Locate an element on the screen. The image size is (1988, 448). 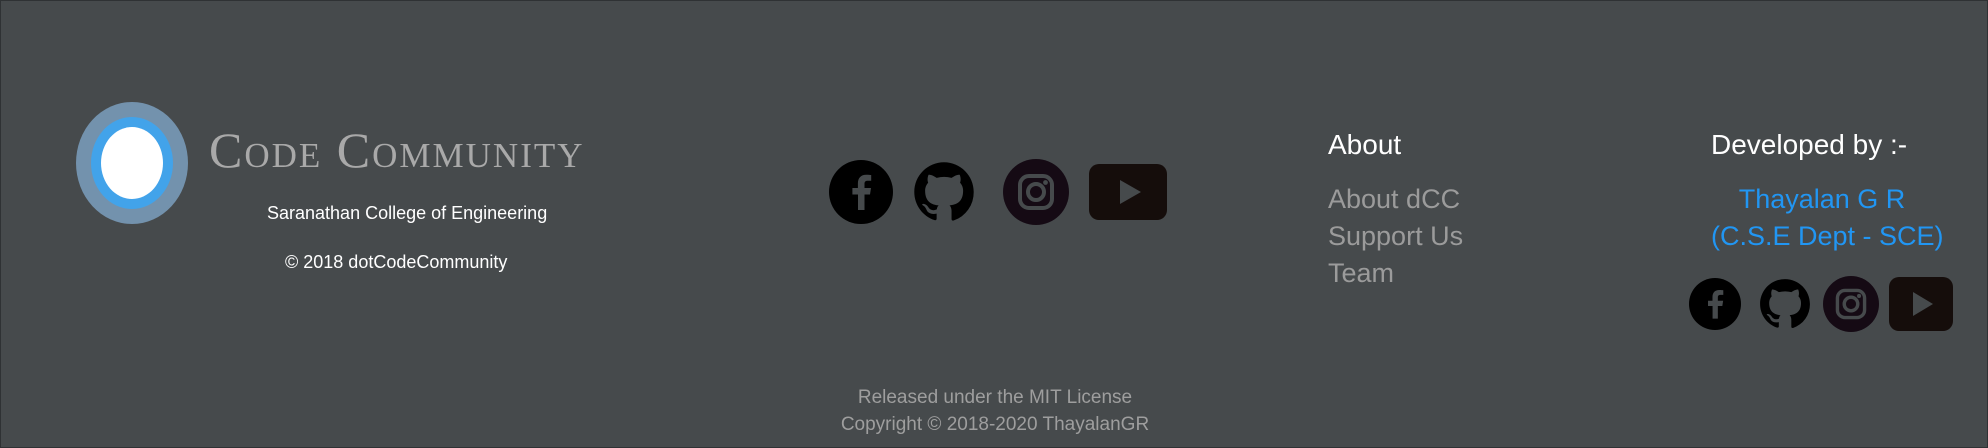
logo-icon is located at coordinates (132, 163).